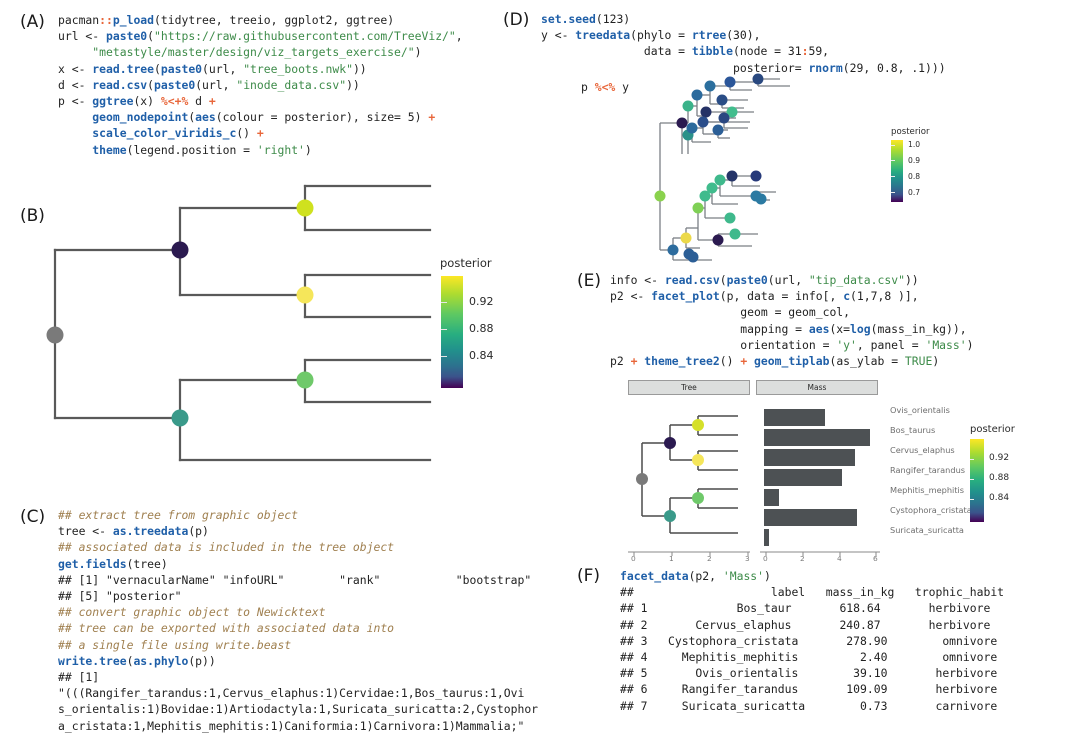 The image size is (1080, 734). What do you see at coordinates (809, 673) in the screenshot?
I see `code-line: ## 5 Ovis_orientalis 39.10 herbivore` at bounding box center [809, 673].